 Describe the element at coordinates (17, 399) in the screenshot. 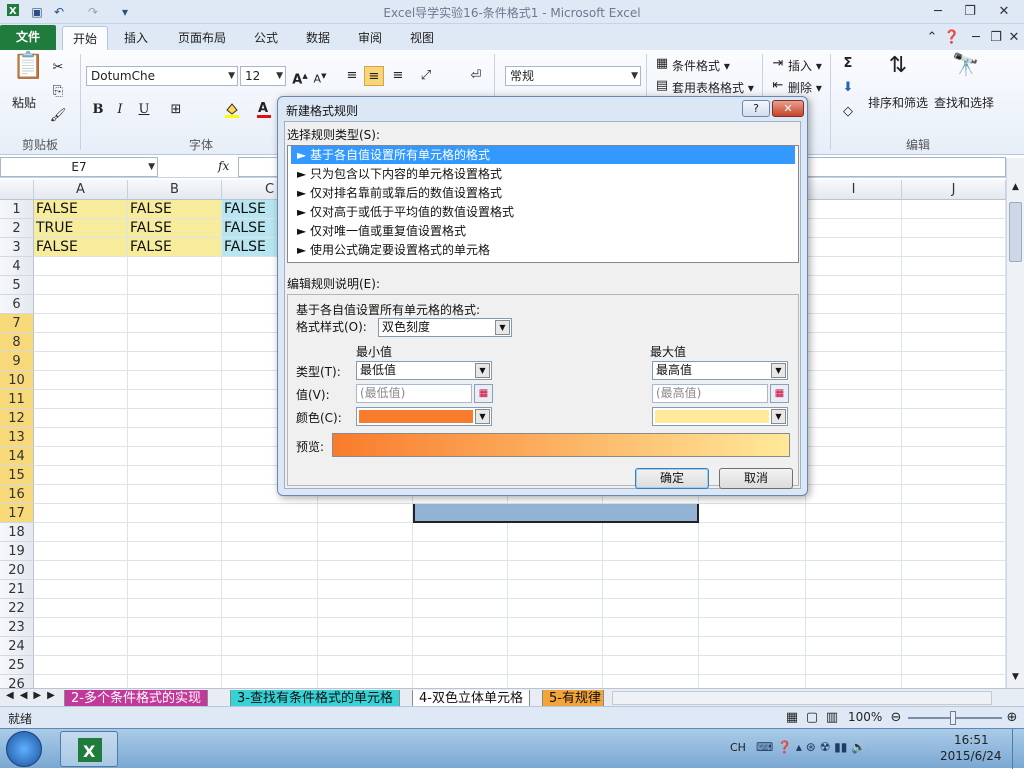

I see `row-header: 11` at that location.